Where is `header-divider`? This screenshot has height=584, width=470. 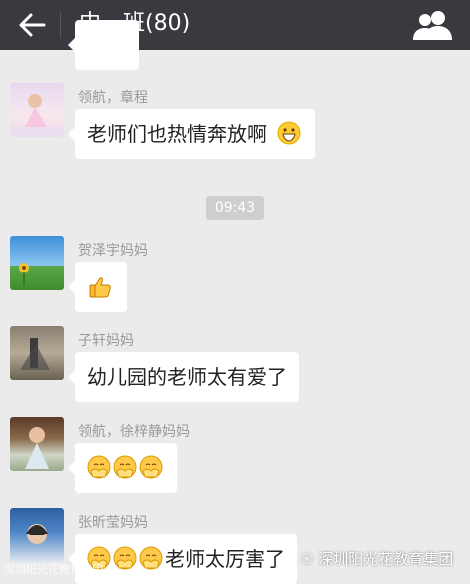
header-divider is located at coordinates (60, 25).